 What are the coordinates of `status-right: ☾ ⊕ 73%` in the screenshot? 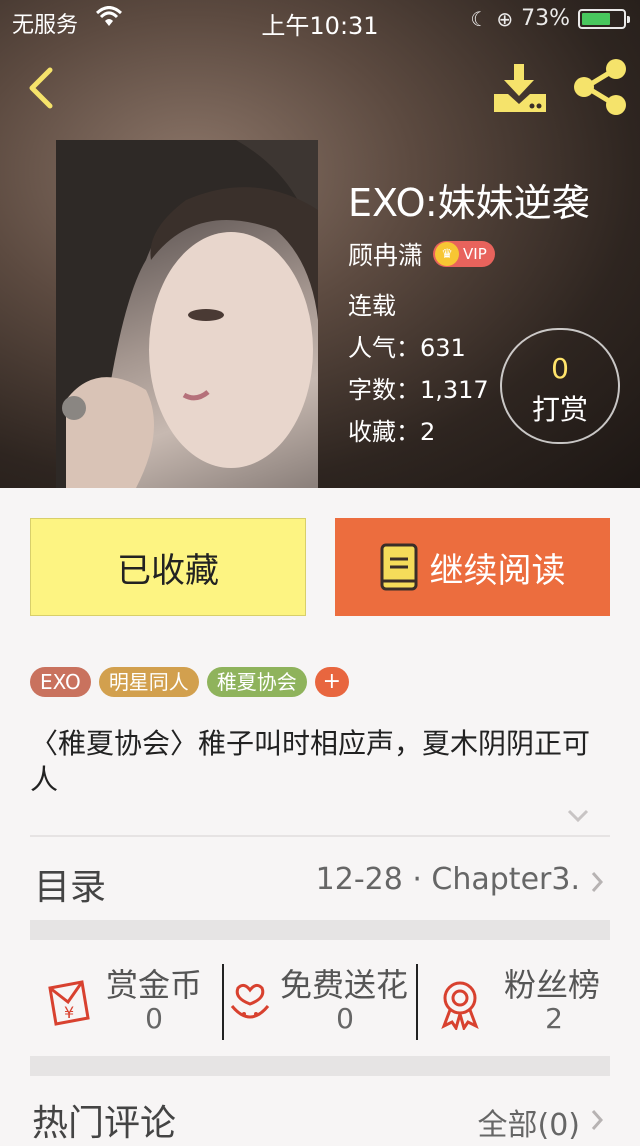 It's located at (550, 18).